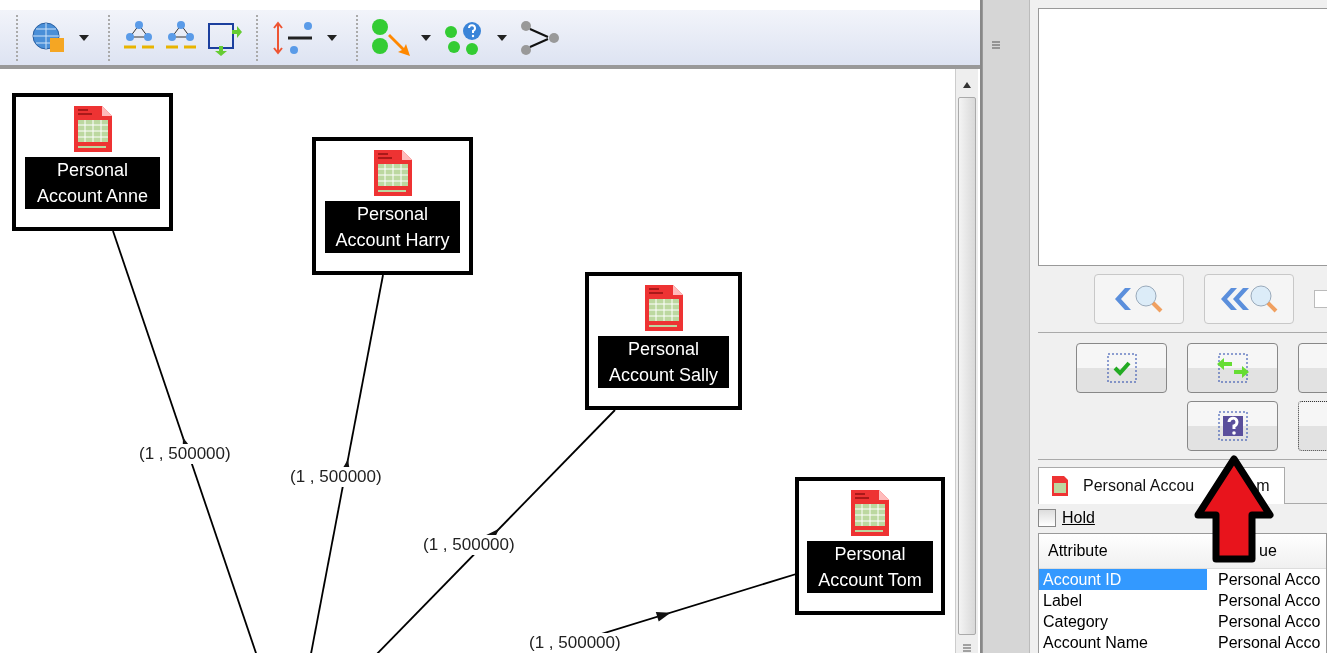 The height and width of the screenshot is (653, 1327). I want to click on hold-label: Hold, so click(1078, 518).